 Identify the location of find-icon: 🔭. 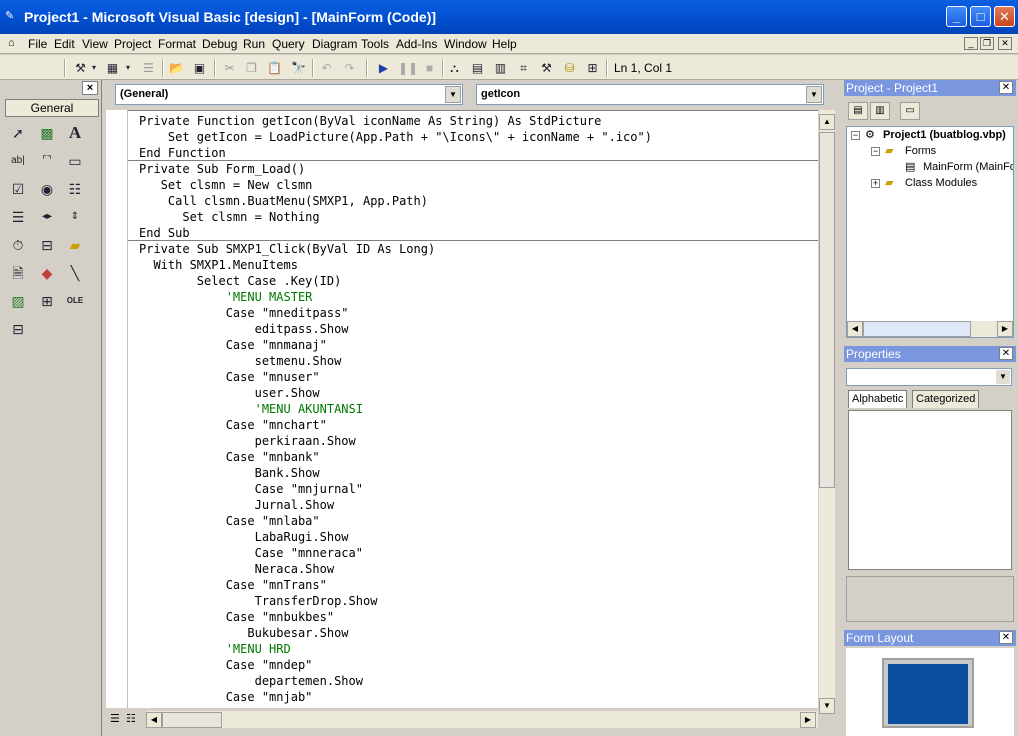
(298, 68).